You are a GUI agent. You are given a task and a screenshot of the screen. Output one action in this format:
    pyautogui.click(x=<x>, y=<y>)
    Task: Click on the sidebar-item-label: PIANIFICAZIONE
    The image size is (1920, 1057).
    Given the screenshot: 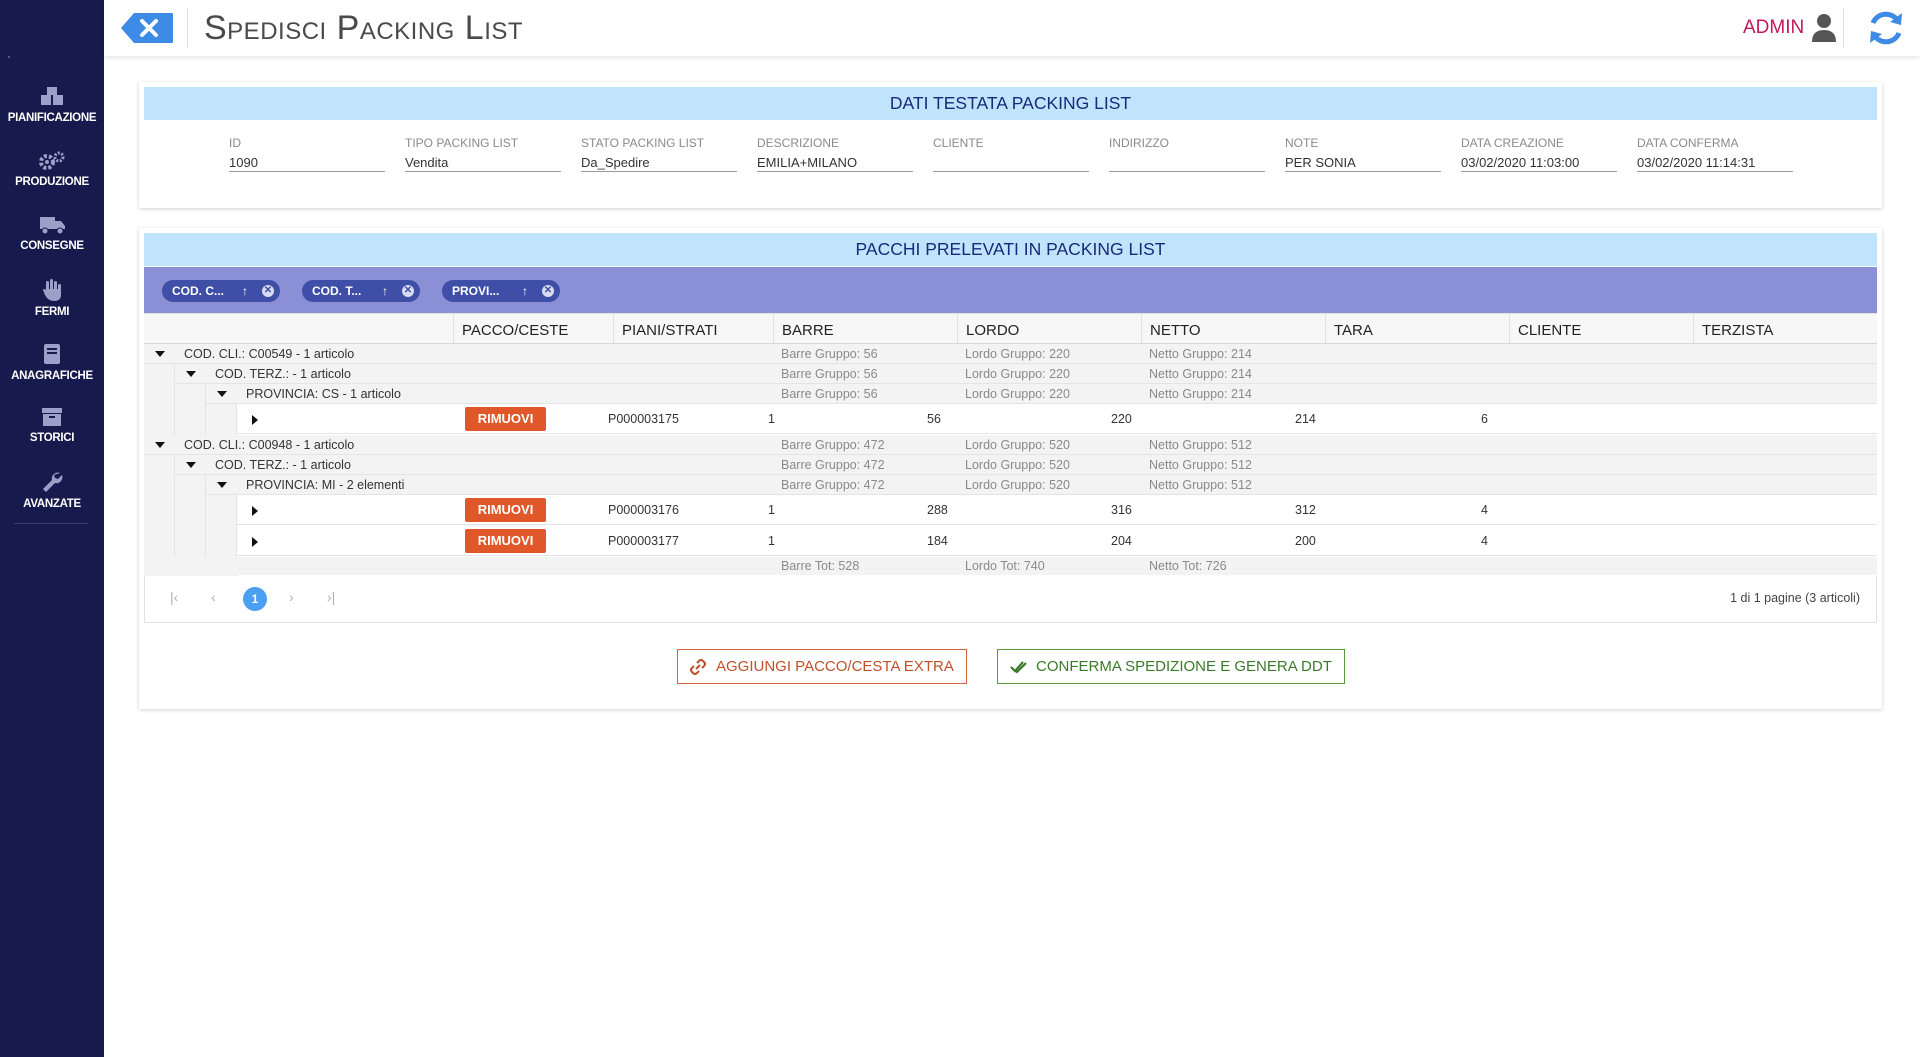 What is the action you would take?
    pyautogui.click(x=52, y=118)
    